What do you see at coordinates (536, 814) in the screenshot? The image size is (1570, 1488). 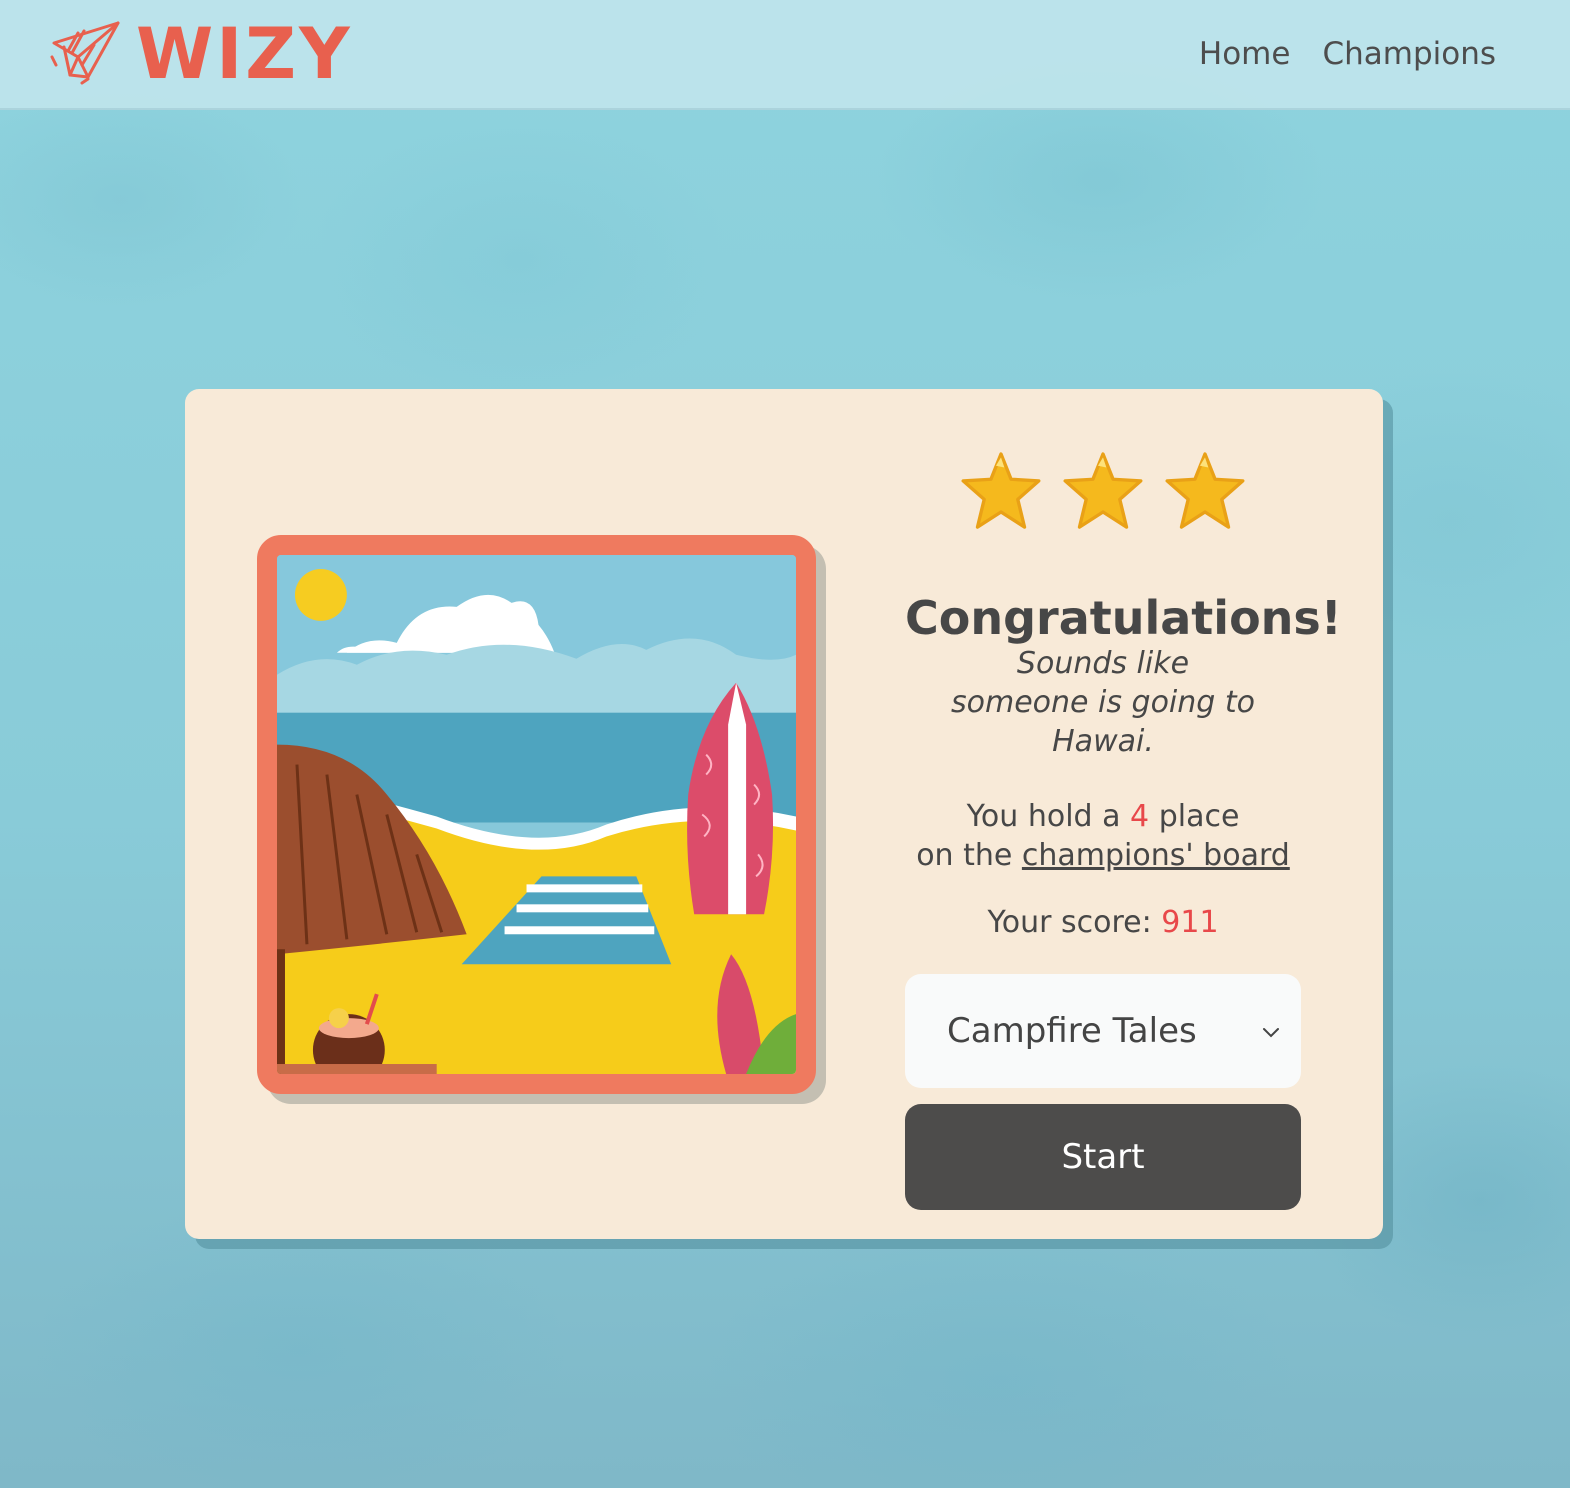 I see `beach-illustration` at bounding box center [536, 814].